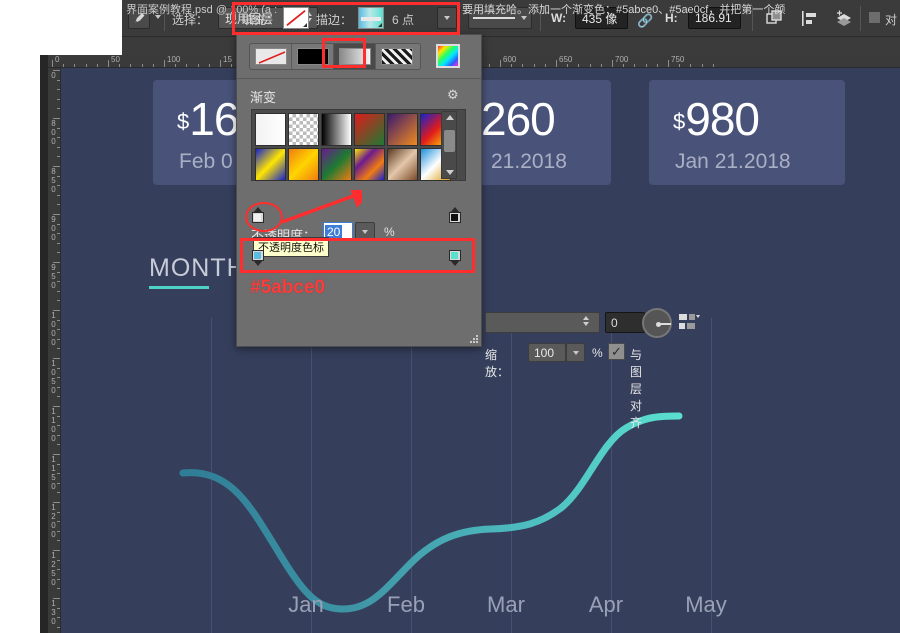  What do you see at coordinates (258, 258) in the screenshot?
I see `color-stop-left` at bounding box center [258, 258].